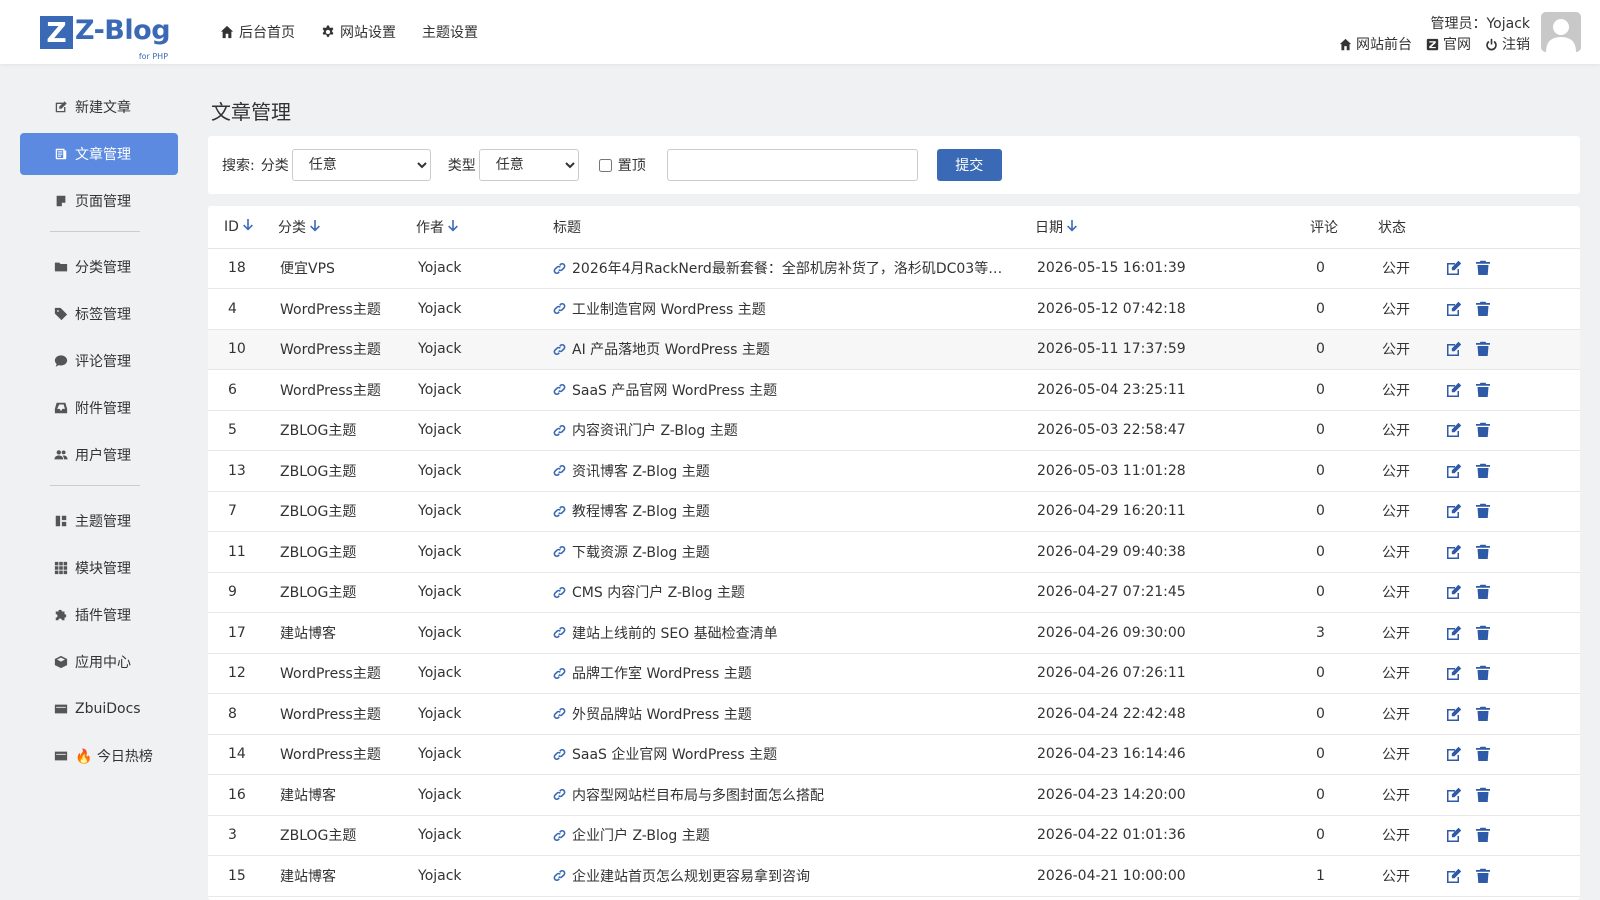 The image size is (1600, 900). I want to click on sidebar-item-category-manage: 分类管理, so click(99, 267).